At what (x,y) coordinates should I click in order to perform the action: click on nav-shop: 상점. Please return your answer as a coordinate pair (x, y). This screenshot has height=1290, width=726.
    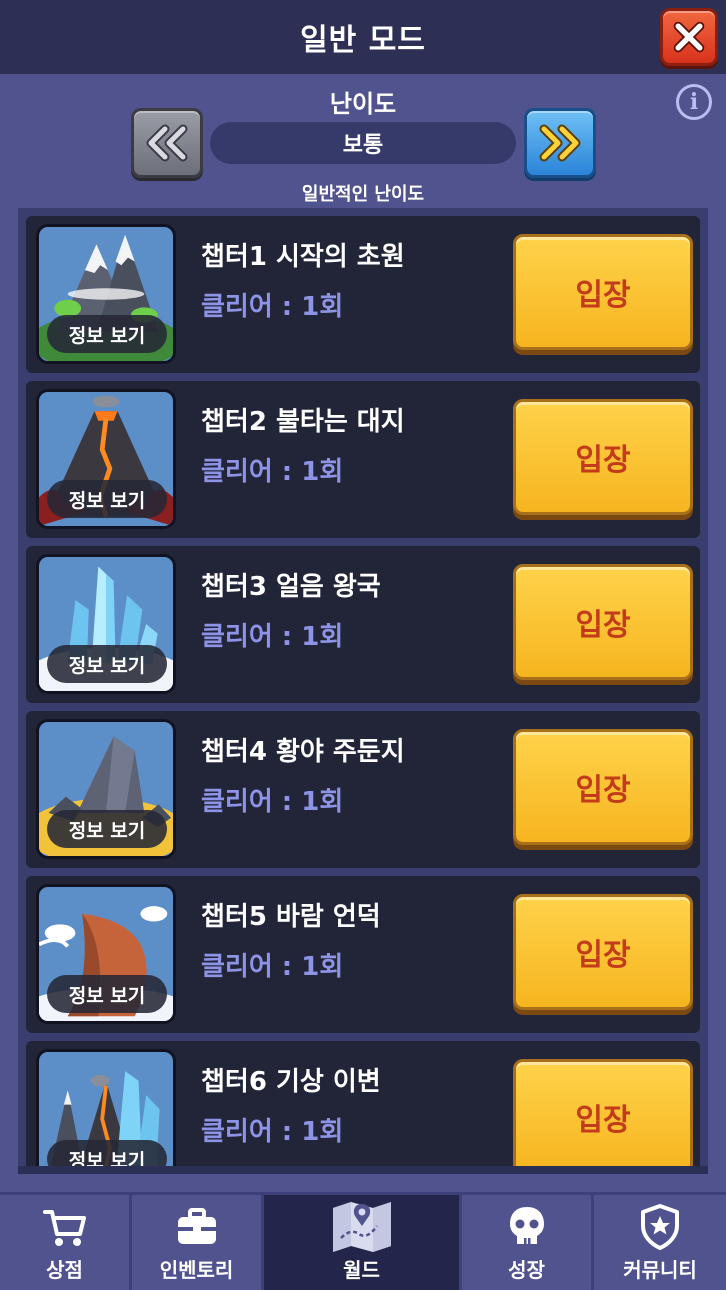
    Looking at the image, I should click on (66, 1242).